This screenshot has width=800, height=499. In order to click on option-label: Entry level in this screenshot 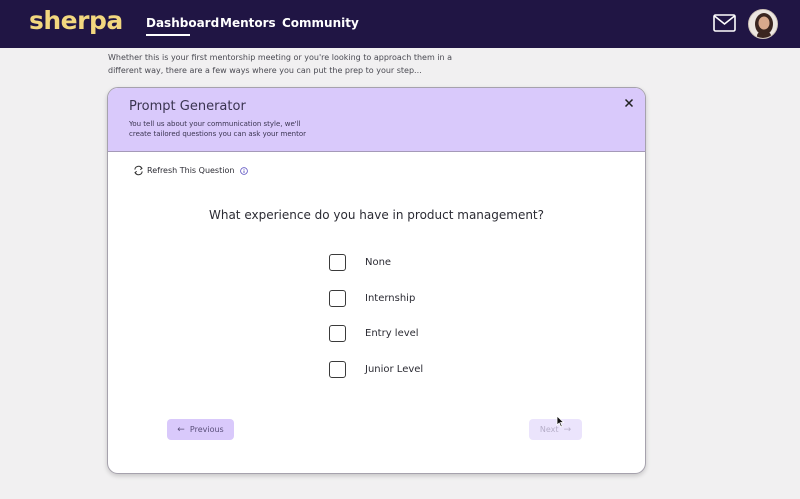, I will do `click(392, 333)`.